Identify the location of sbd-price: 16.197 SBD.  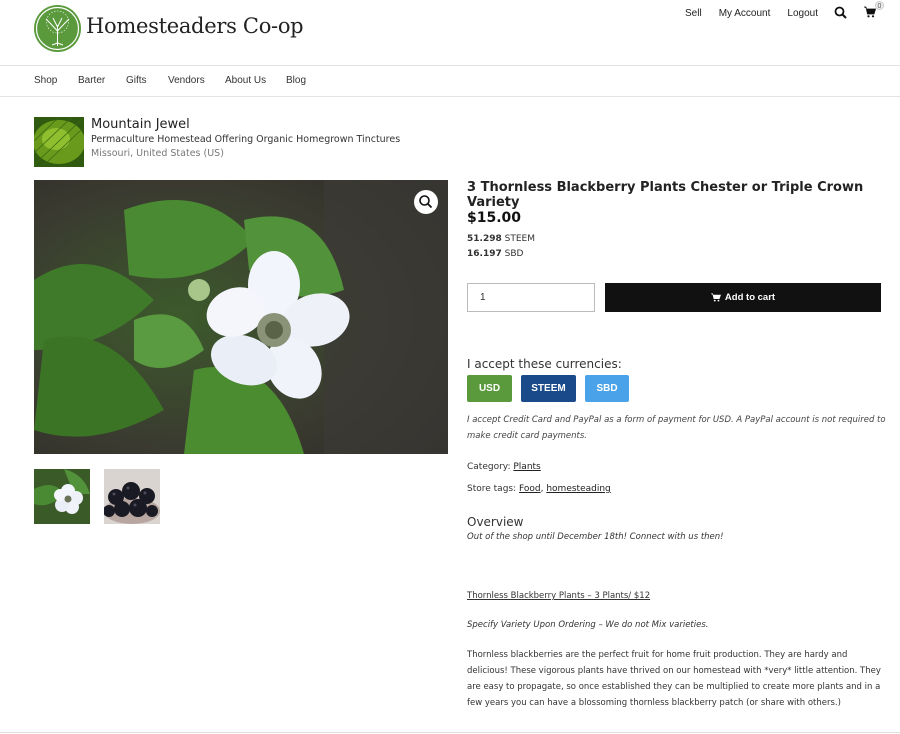
(495, 254).